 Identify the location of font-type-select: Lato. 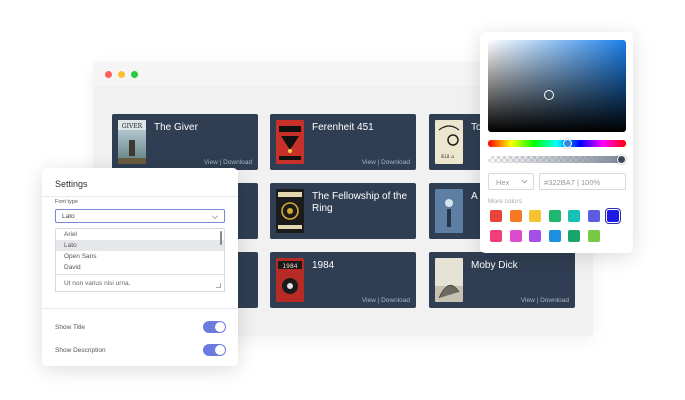
(140, 216).